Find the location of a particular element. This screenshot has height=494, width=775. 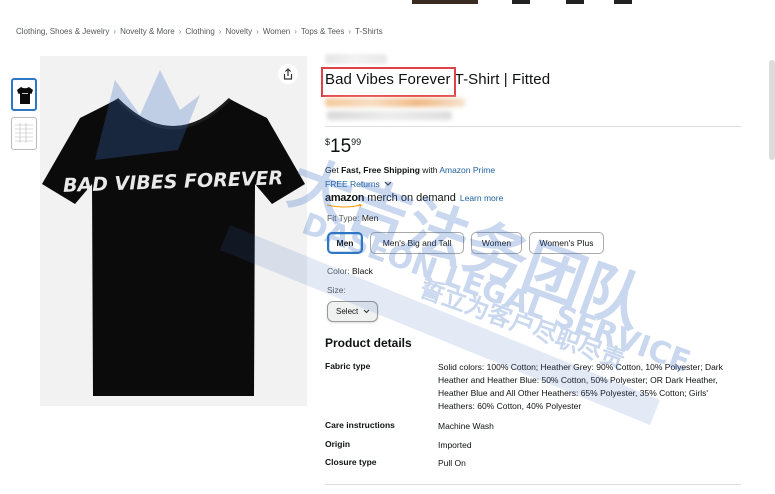

detail-key: Fabric type is located at coordinates (348, 366).